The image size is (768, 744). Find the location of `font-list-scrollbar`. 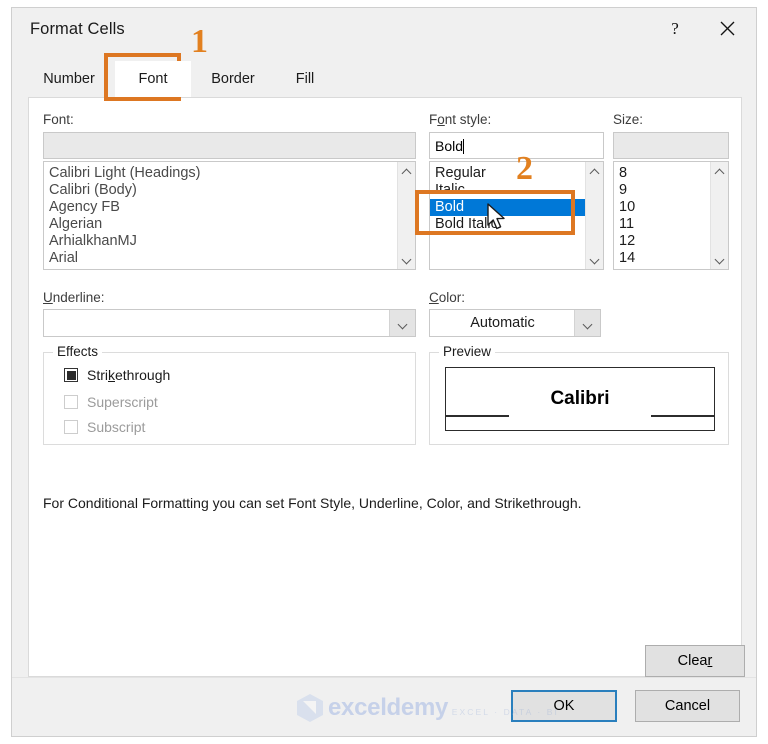

font-list-scrollbar is located at coordinates (406, 215).